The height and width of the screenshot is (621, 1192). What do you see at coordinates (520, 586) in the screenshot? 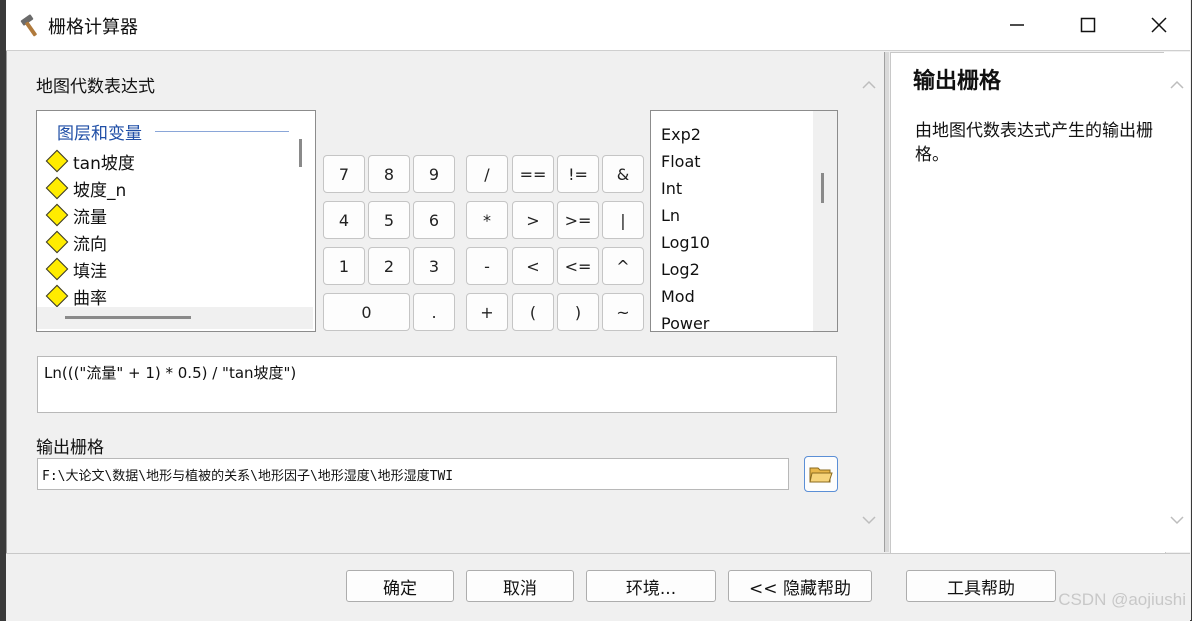
I see `cancel-button: 取消` at bounding box center [520, 586].